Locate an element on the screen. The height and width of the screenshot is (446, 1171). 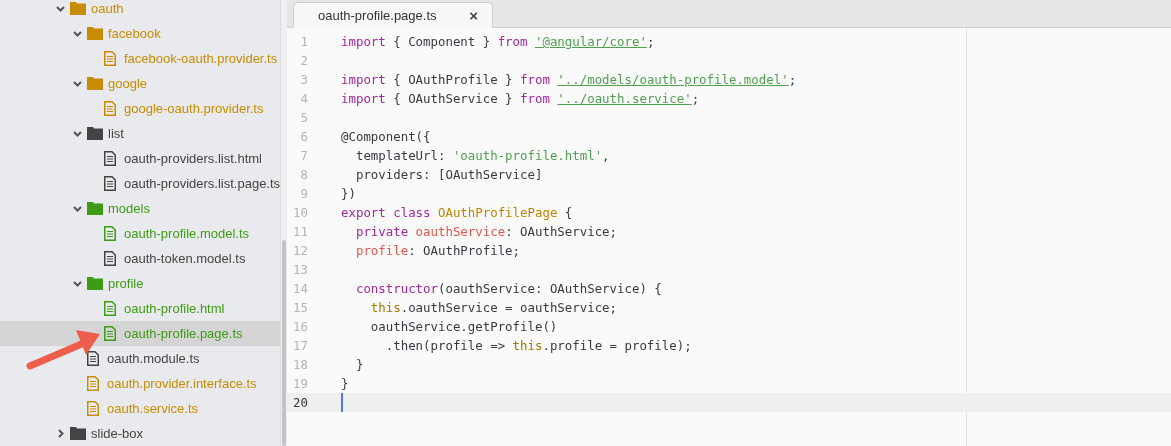
line-number: 13 is located at coordinates (300, 269).